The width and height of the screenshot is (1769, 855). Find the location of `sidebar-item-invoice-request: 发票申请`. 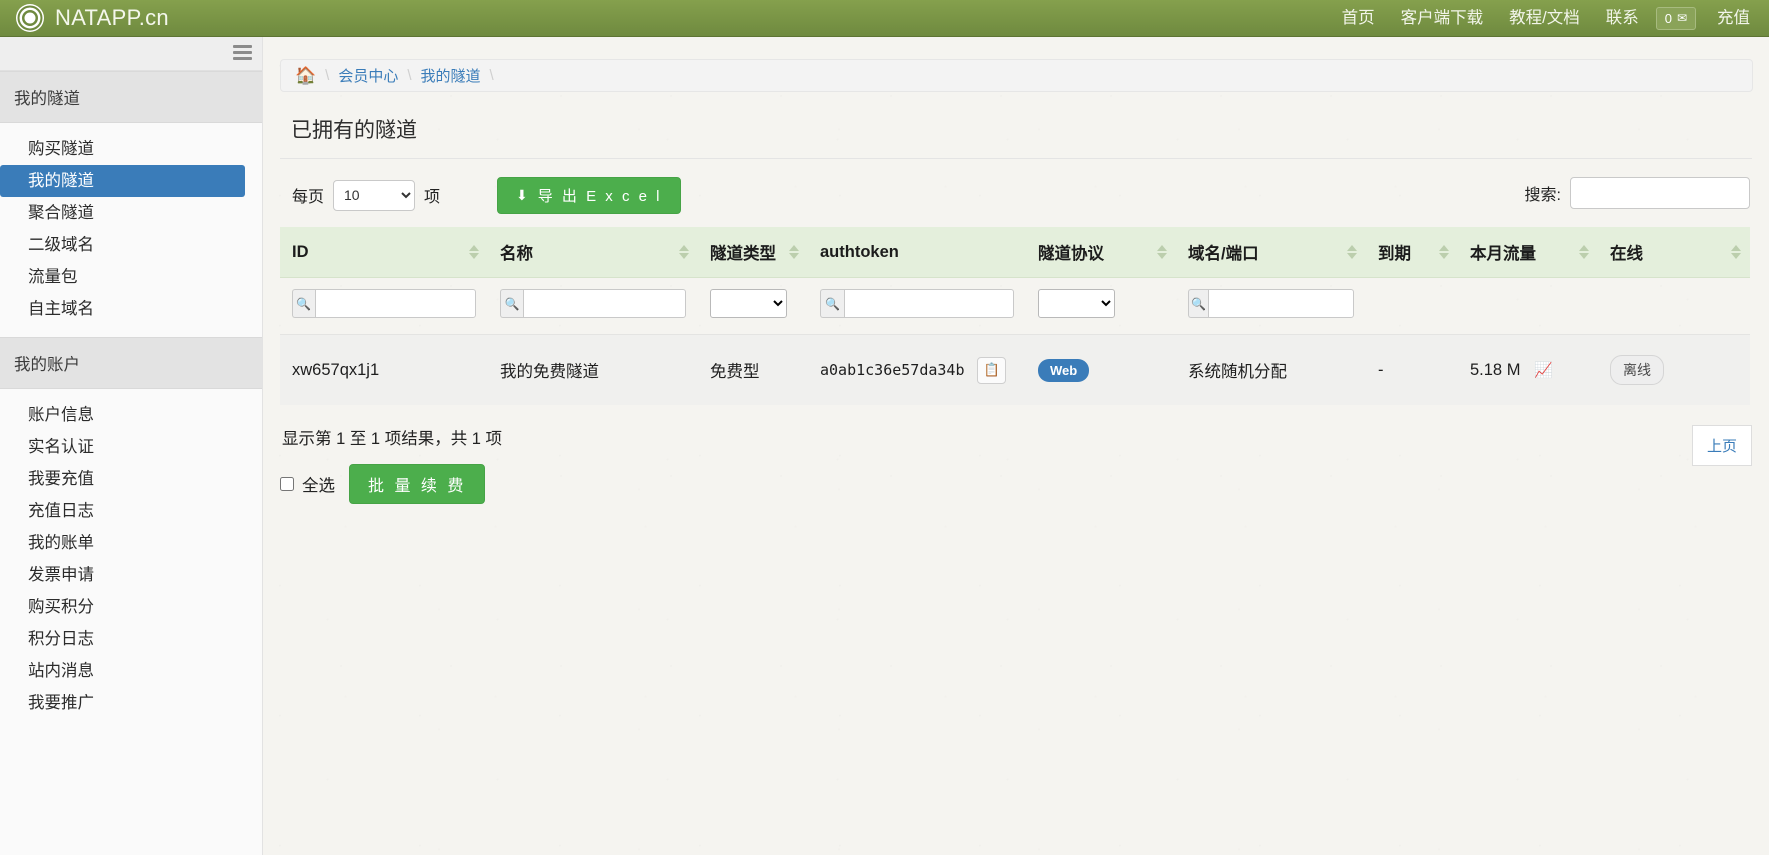

sidebar-item-invoice-request: 发票申请 is located at coordinates (131, 575).